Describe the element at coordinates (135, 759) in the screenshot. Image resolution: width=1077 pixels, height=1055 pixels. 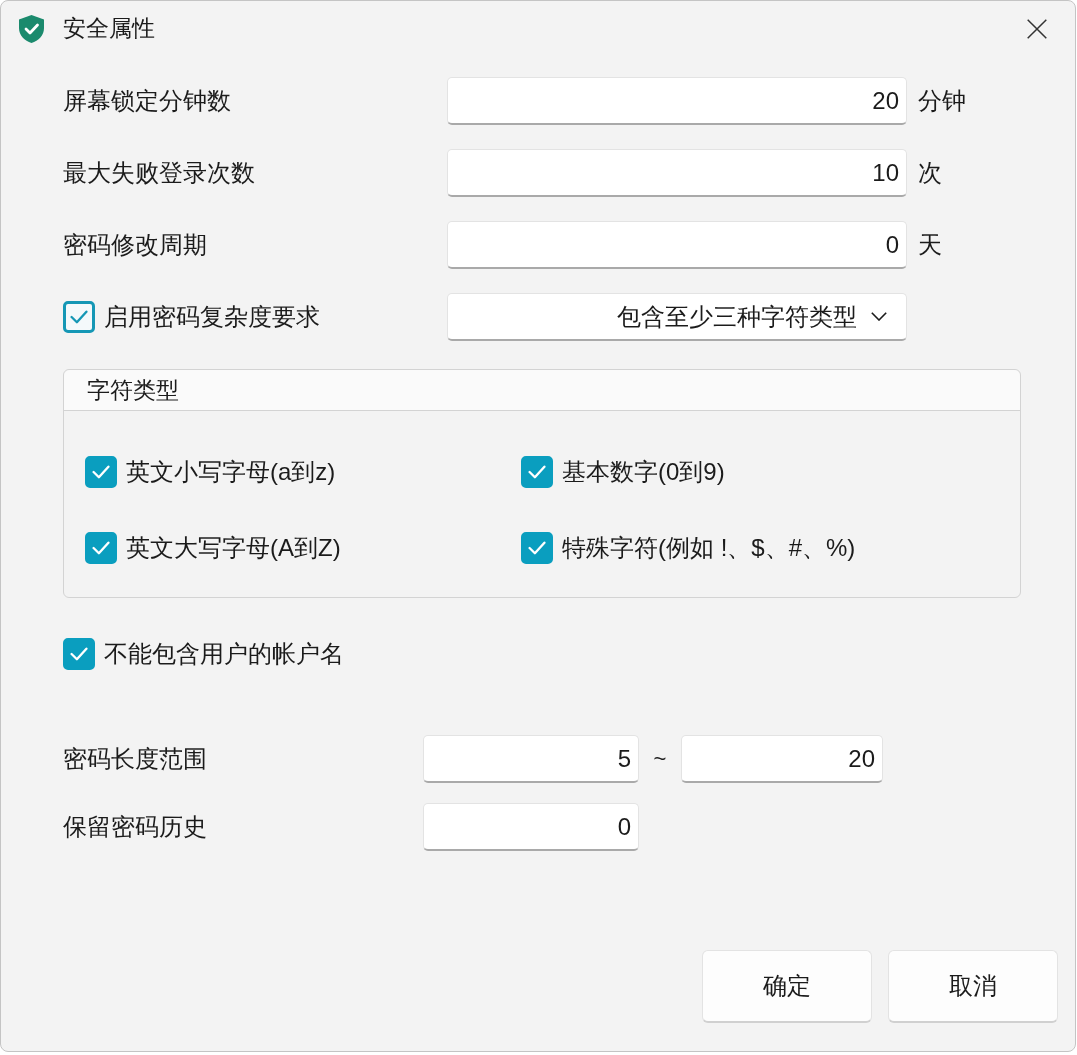
I see `field-label: 密码长度范围` at that location.